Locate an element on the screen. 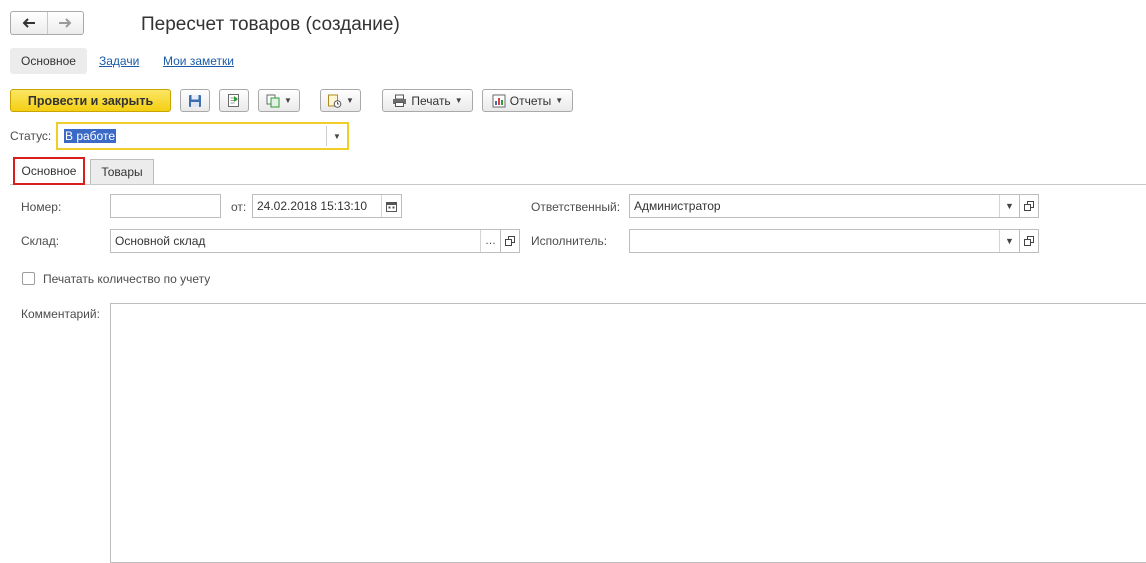  section-main: Основное is located at coordinates (48, 61).